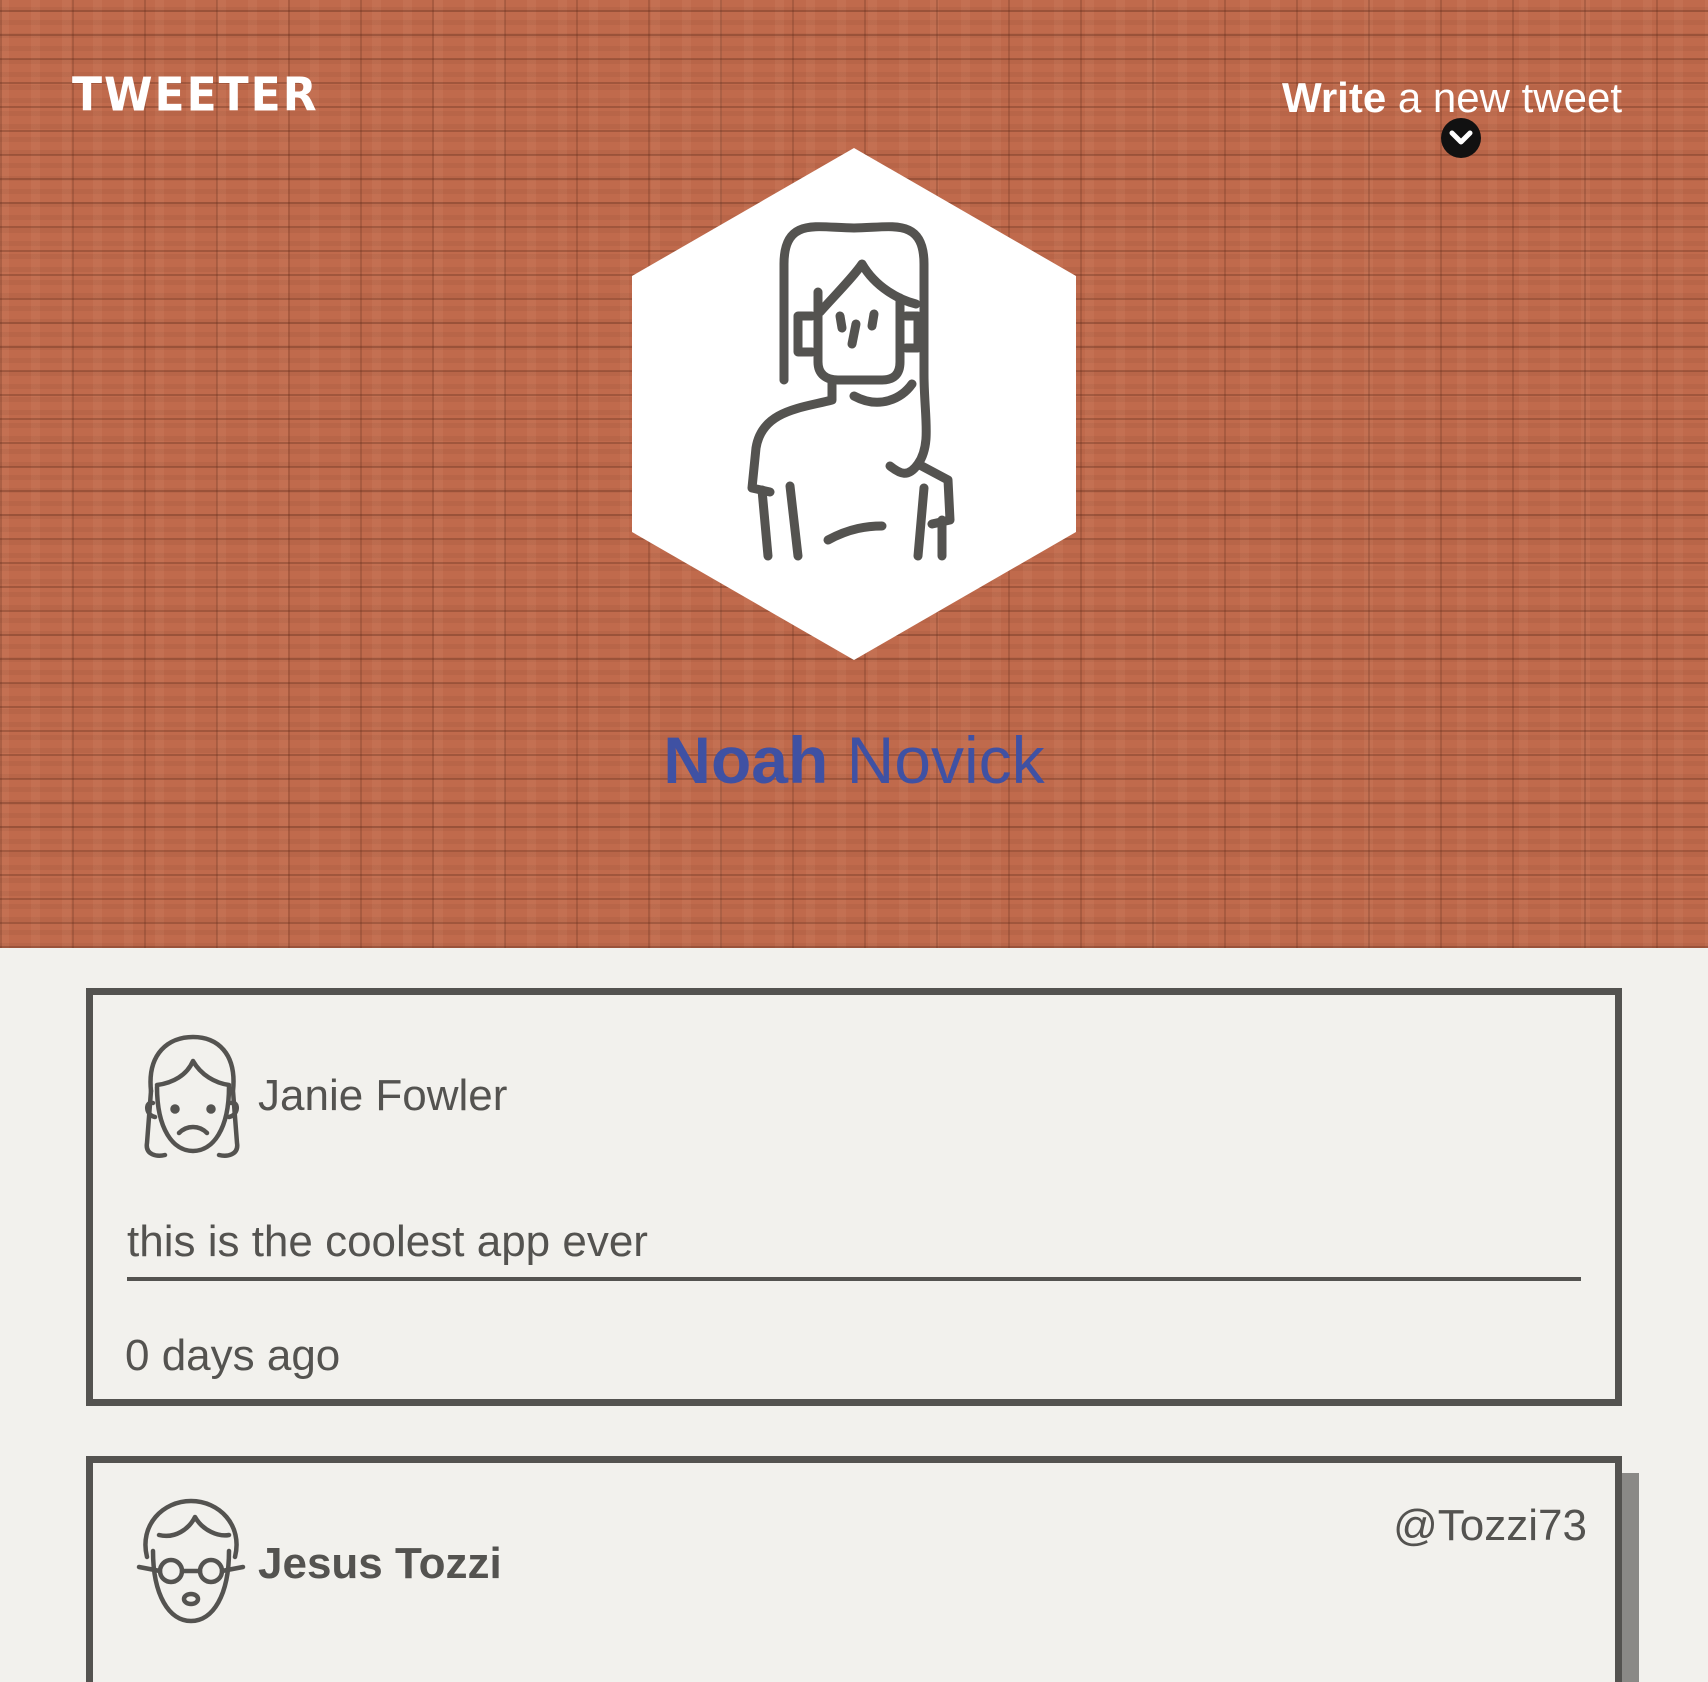 This screenshot has height=1682, width=1708. What do you see at coordinates (195, 96) in the screenshot?
I see `brand-logo: TWEETER` at bounding box center [195, 96].